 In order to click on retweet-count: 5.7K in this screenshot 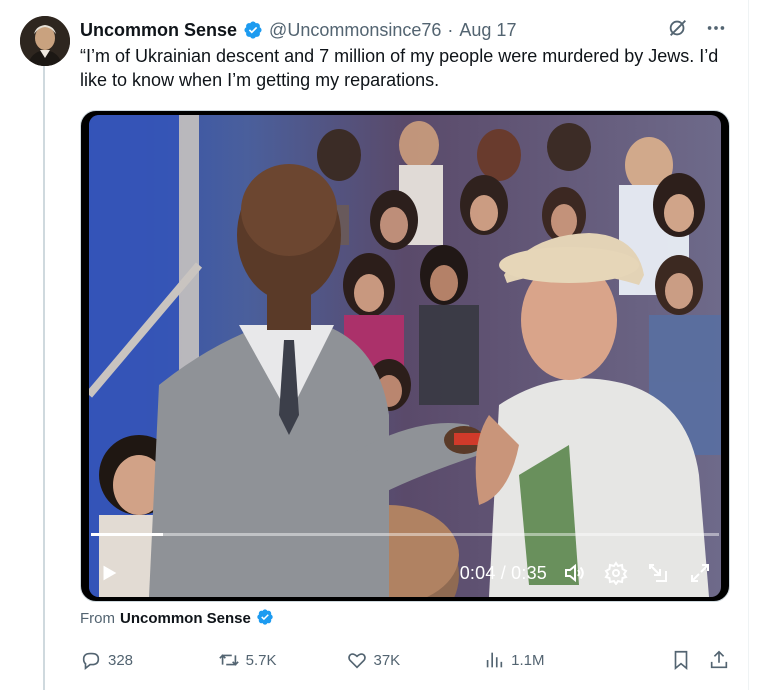, I will do `click(261, 660)`.